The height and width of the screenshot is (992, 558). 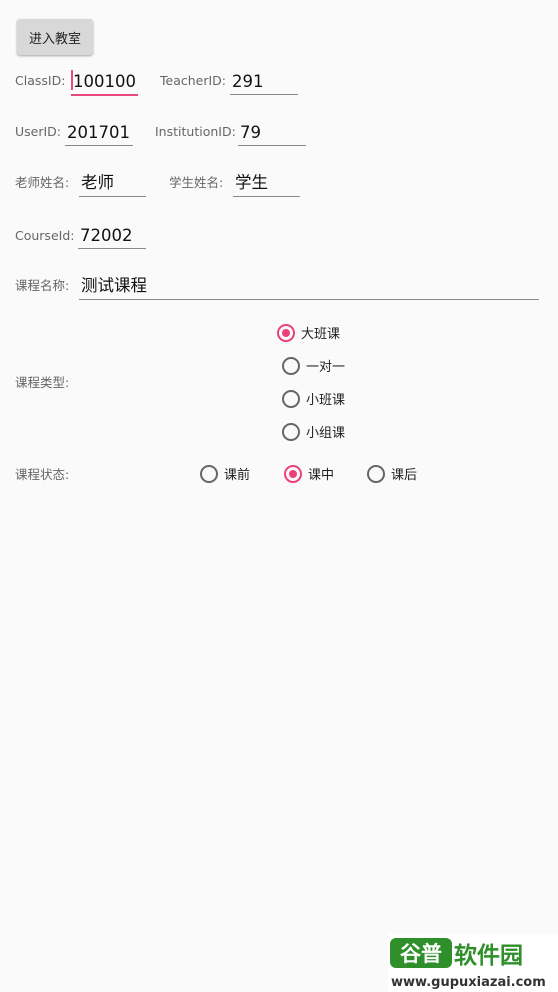 I want to click on course-status-option-after: 课后, so click(x=392, y=473).